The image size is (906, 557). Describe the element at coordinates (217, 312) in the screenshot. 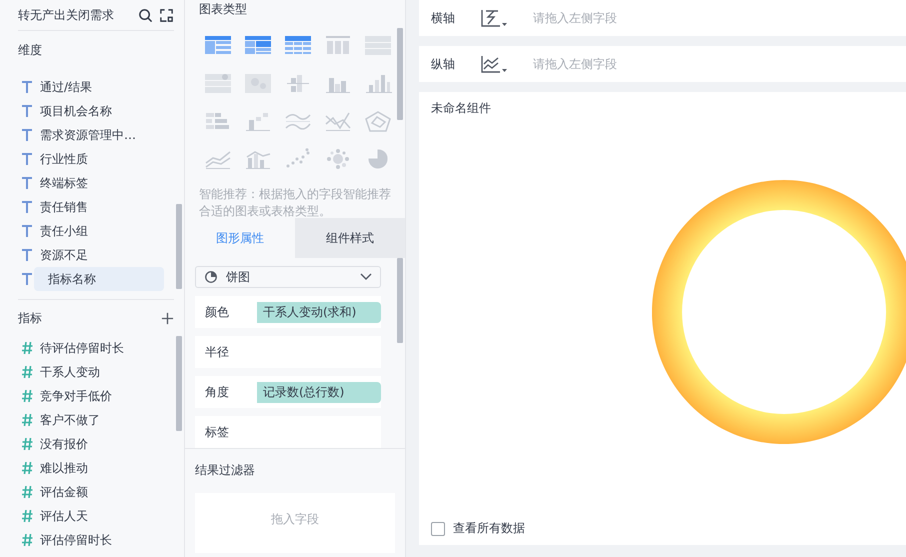

I see `property-label: 颜色` at that location.